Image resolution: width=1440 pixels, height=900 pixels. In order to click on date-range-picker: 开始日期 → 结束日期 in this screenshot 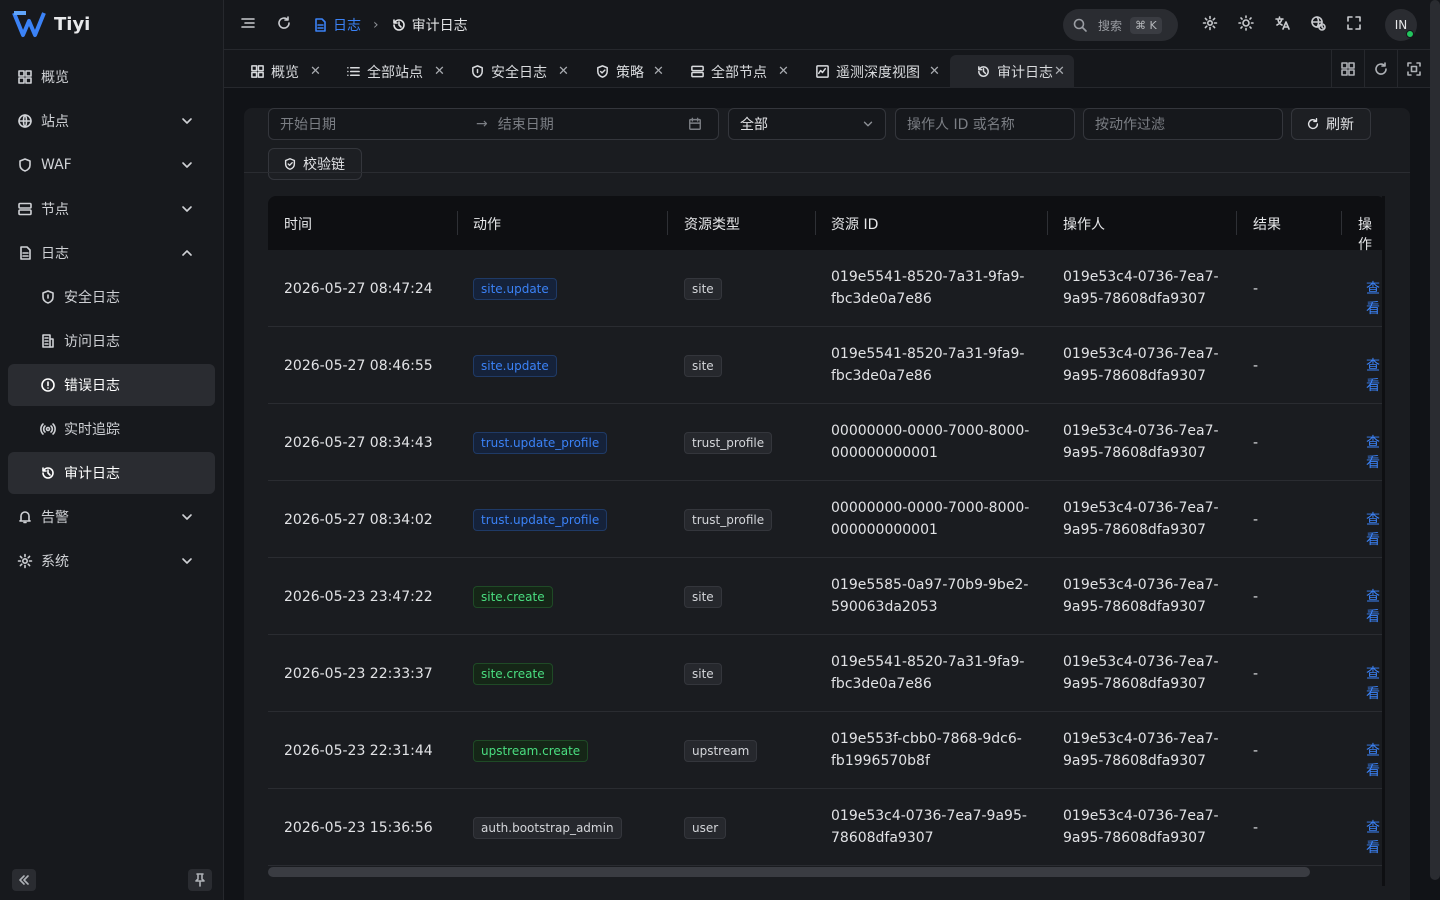, I will do `click(493, 124)`.